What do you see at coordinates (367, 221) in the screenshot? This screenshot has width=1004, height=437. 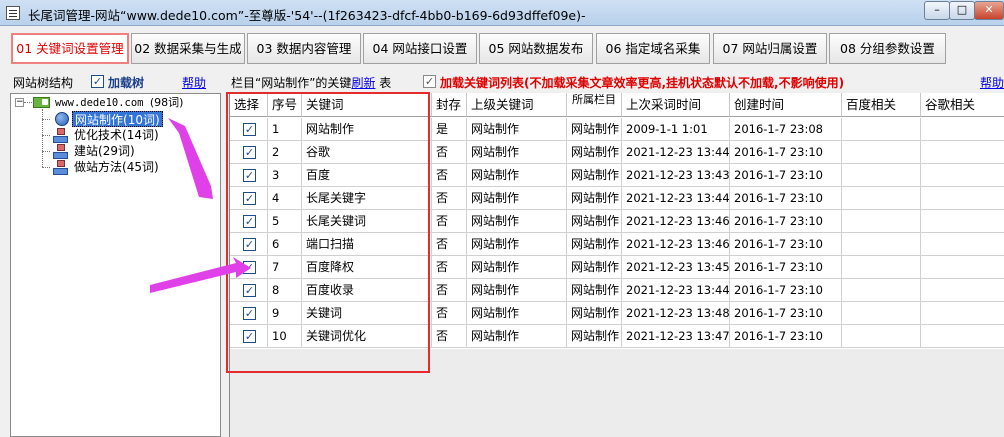 I see `cell-keyword: 长尾关键词` at bounding box center [367, 221].